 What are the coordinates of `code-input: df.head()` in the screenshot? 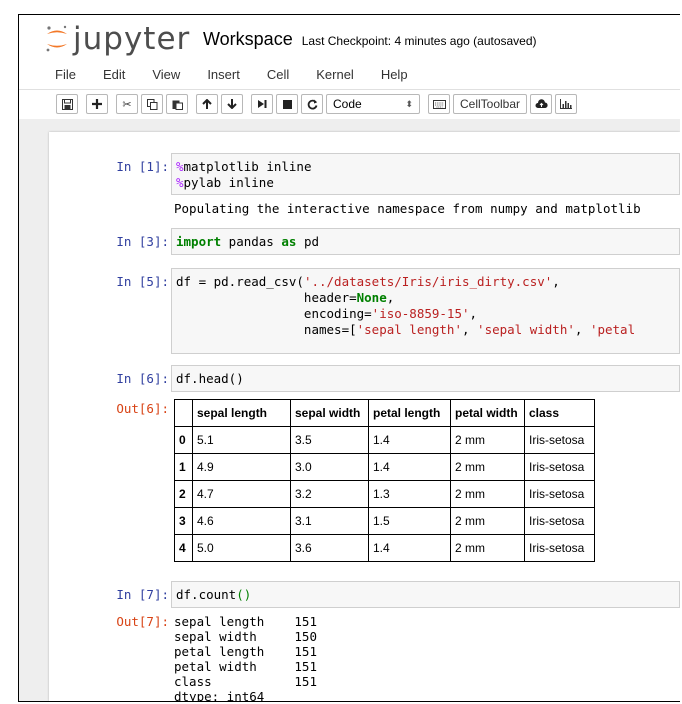 It's located at (425, 378).